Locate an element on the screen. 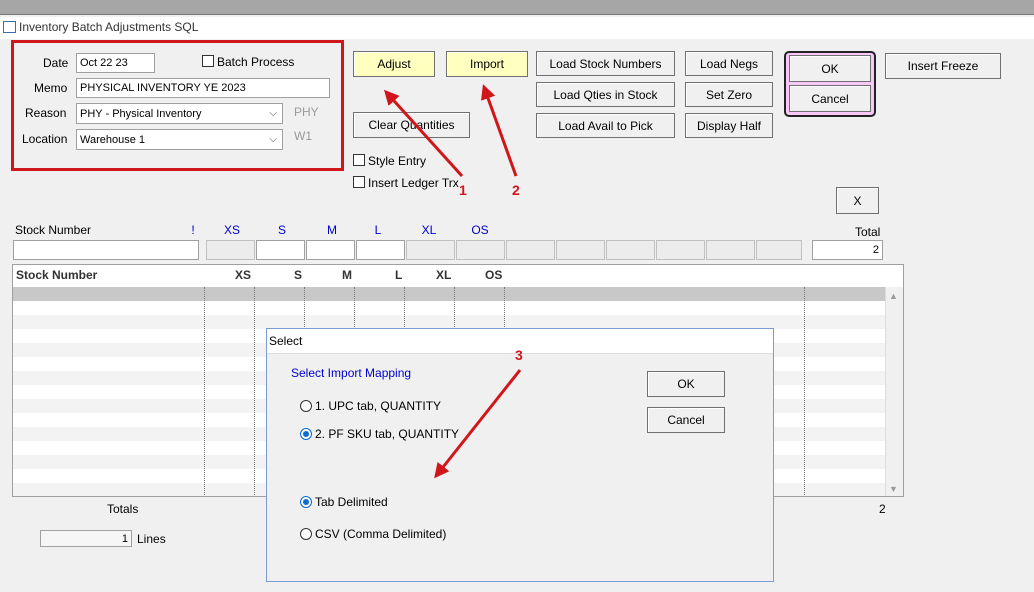  clear-quantities-button: Clear Quantities is located at coordinates (411, 125).